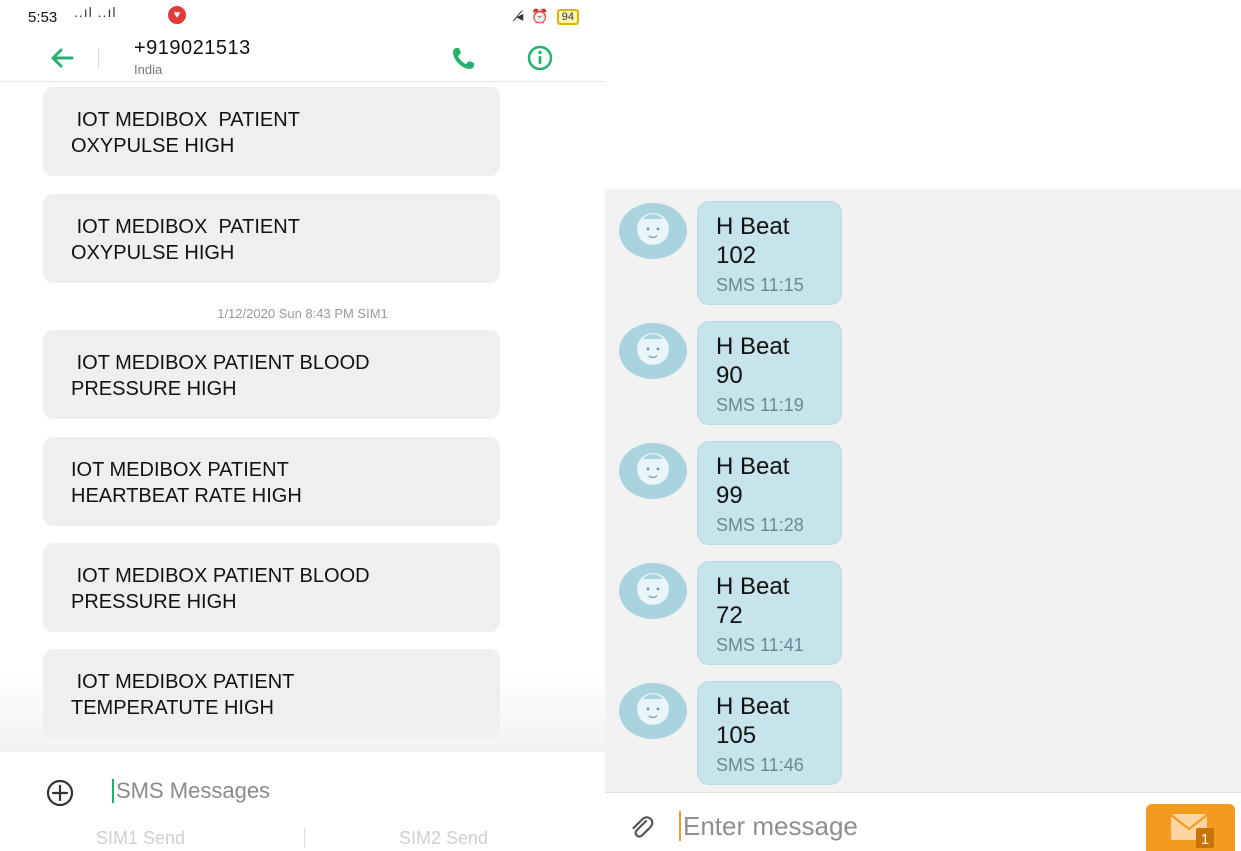  What do you see at coordinates (889, 826) in the screenshot?
I see `message-input: Enter message` at bounding box center [889, 826].